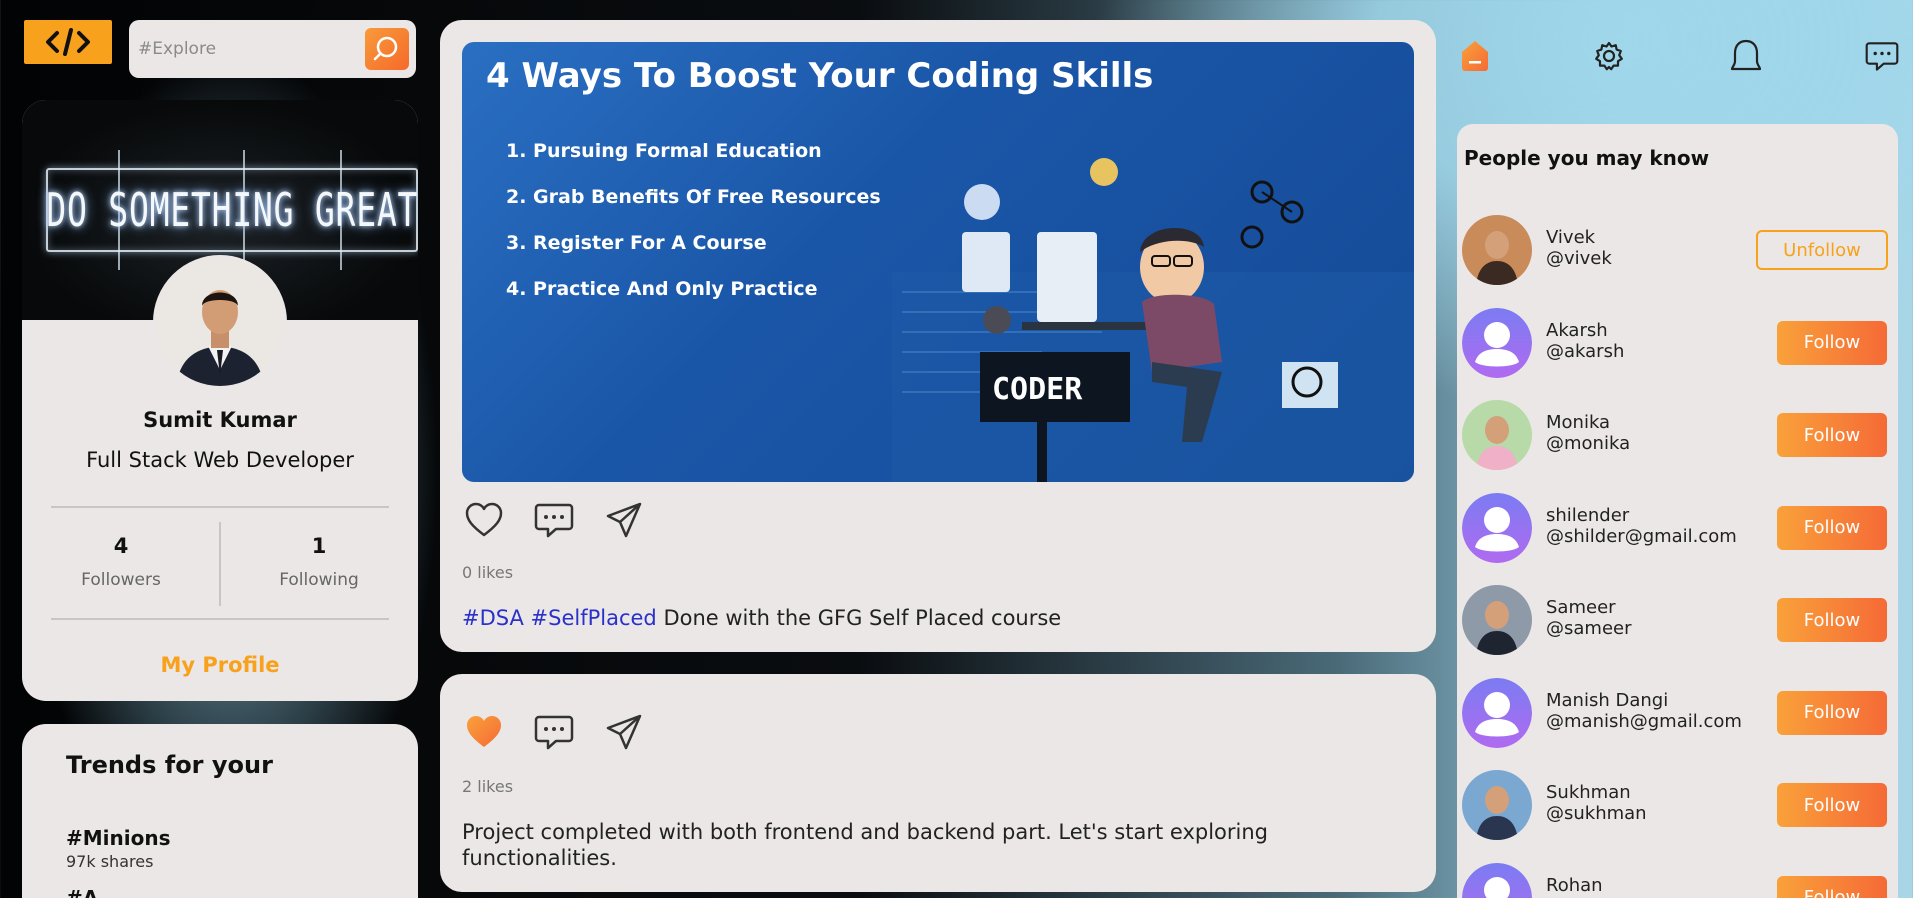 Image resolution: width=1913 pixels, height=898 pixels. I want to click on person-handle: @sukhman, so click(1596, 813).